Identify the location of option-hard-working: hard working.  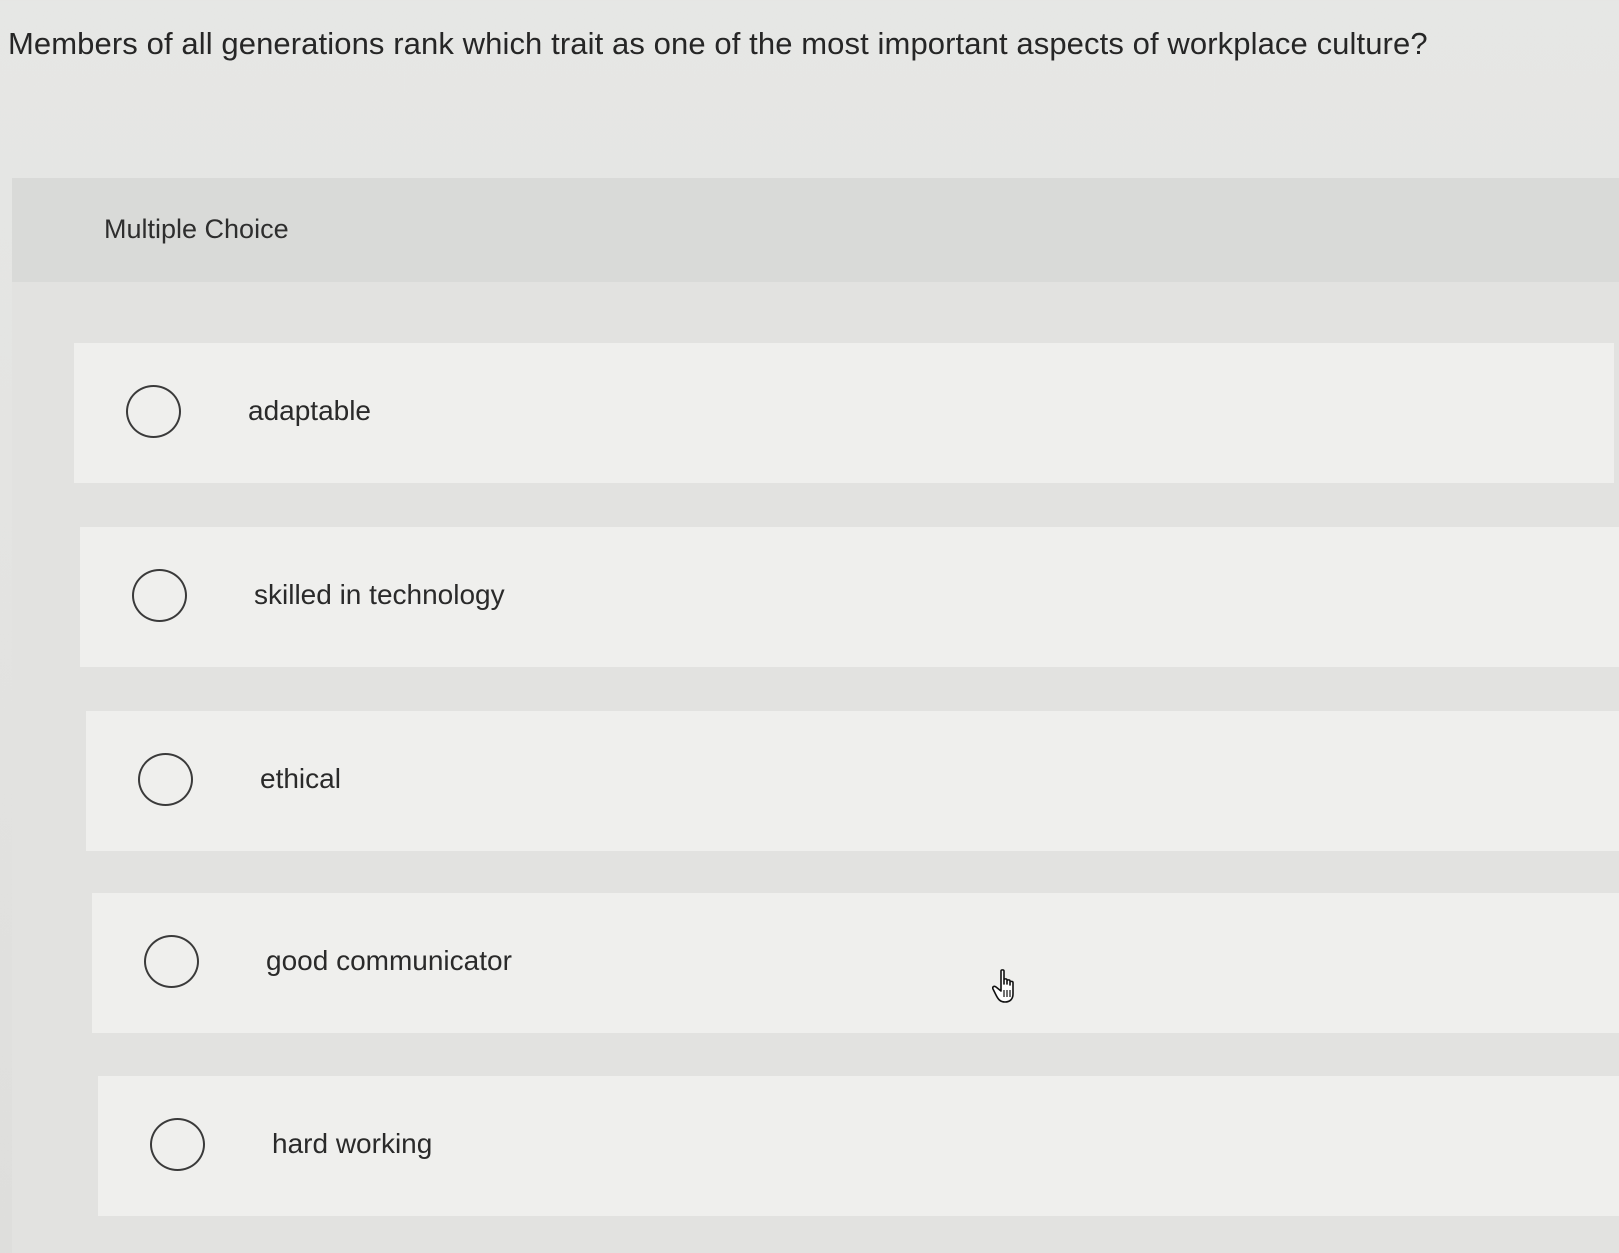
(858, 1146).